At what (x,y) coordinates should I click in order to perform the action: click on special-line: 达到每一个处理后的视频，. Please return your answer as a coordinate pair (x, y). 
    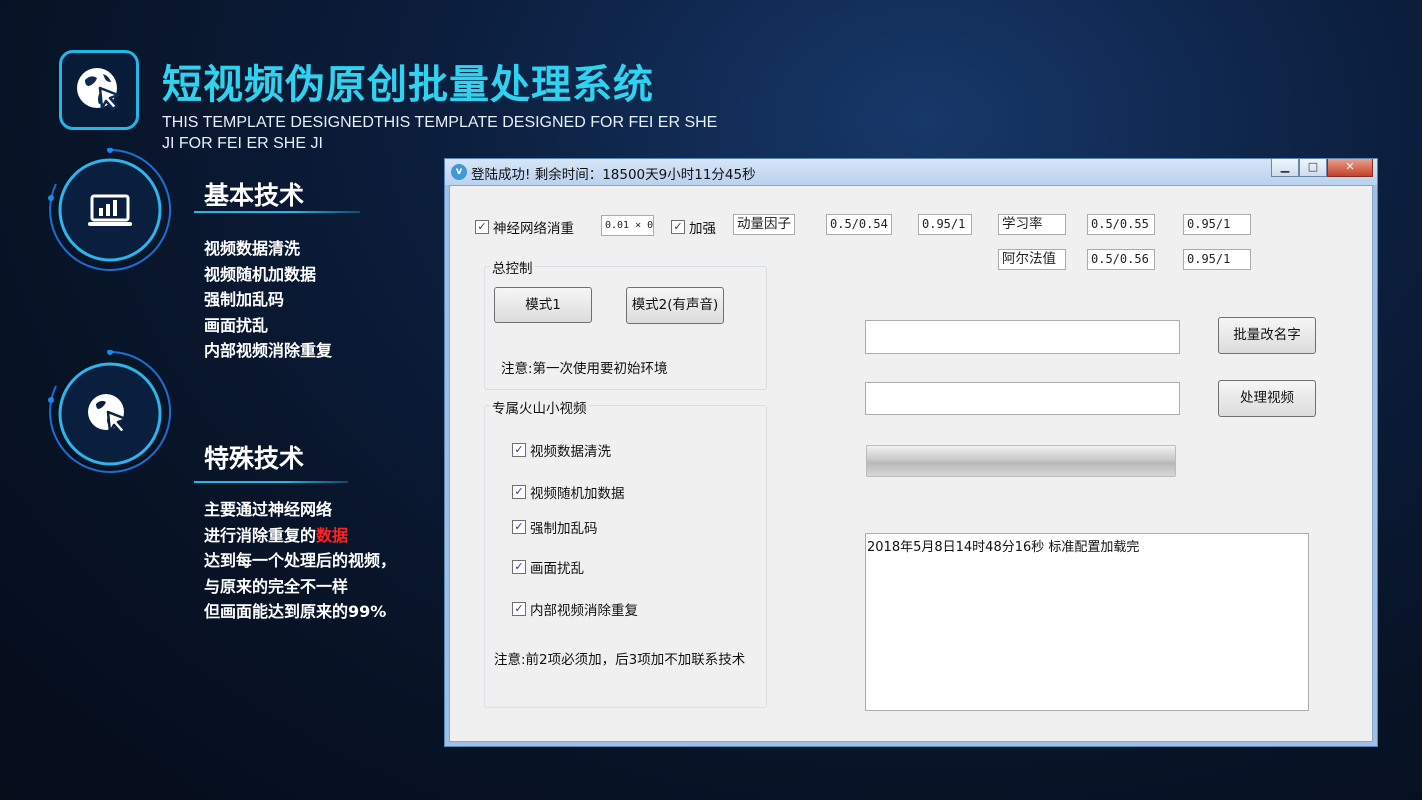
    Looking at the image, I should click on (300, 560).